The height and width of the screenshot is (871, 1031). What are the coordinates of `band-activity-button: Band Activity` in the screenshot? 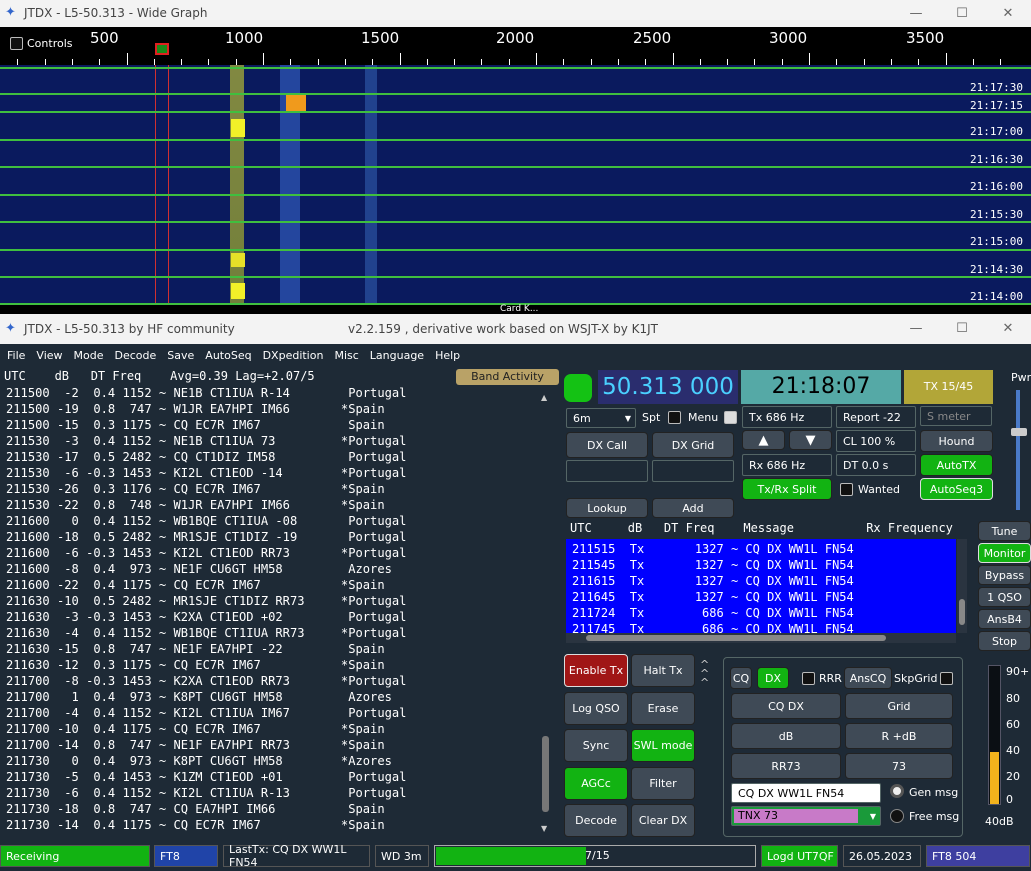 It's located at (507, 377).